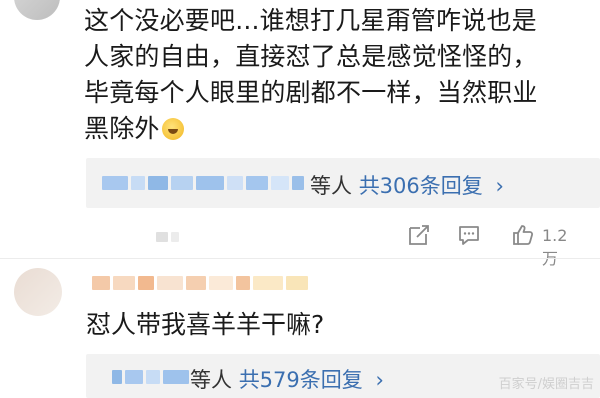 The image size is (600, 398). Describe the element at coordinates (421, 236) in the screenshot. I see `share-icon` at that location.